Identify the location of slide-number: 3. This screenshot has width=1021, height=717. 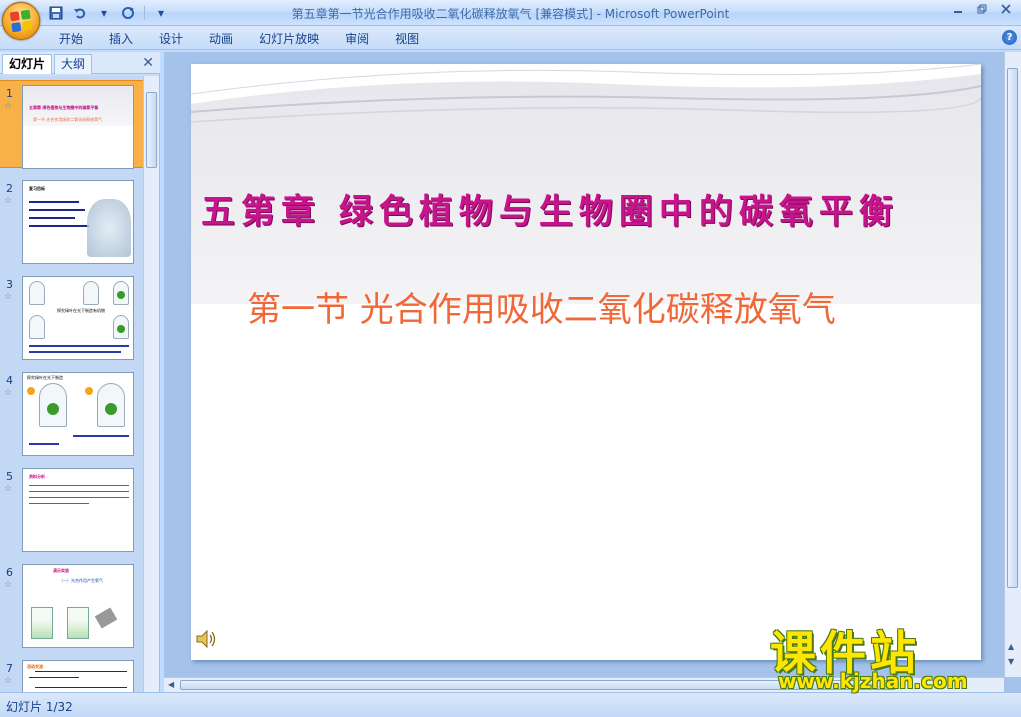
(9, 284).